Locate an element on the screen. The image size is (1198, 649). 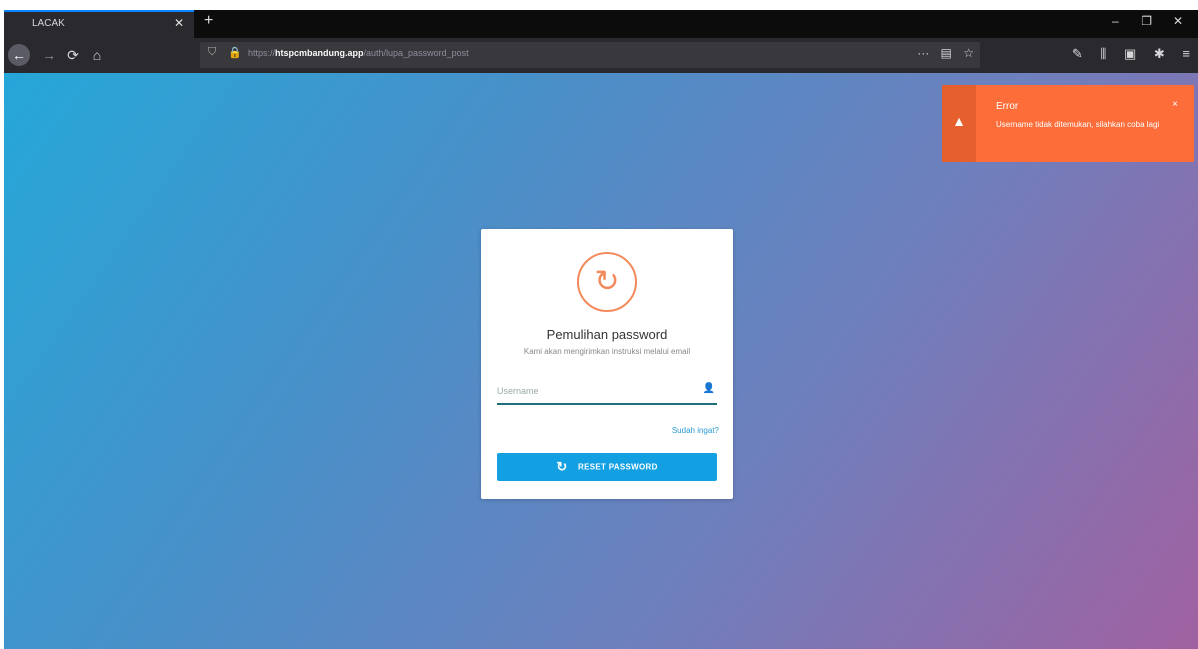
back-arrow-icon: ← is located at coordinates (19, 55).